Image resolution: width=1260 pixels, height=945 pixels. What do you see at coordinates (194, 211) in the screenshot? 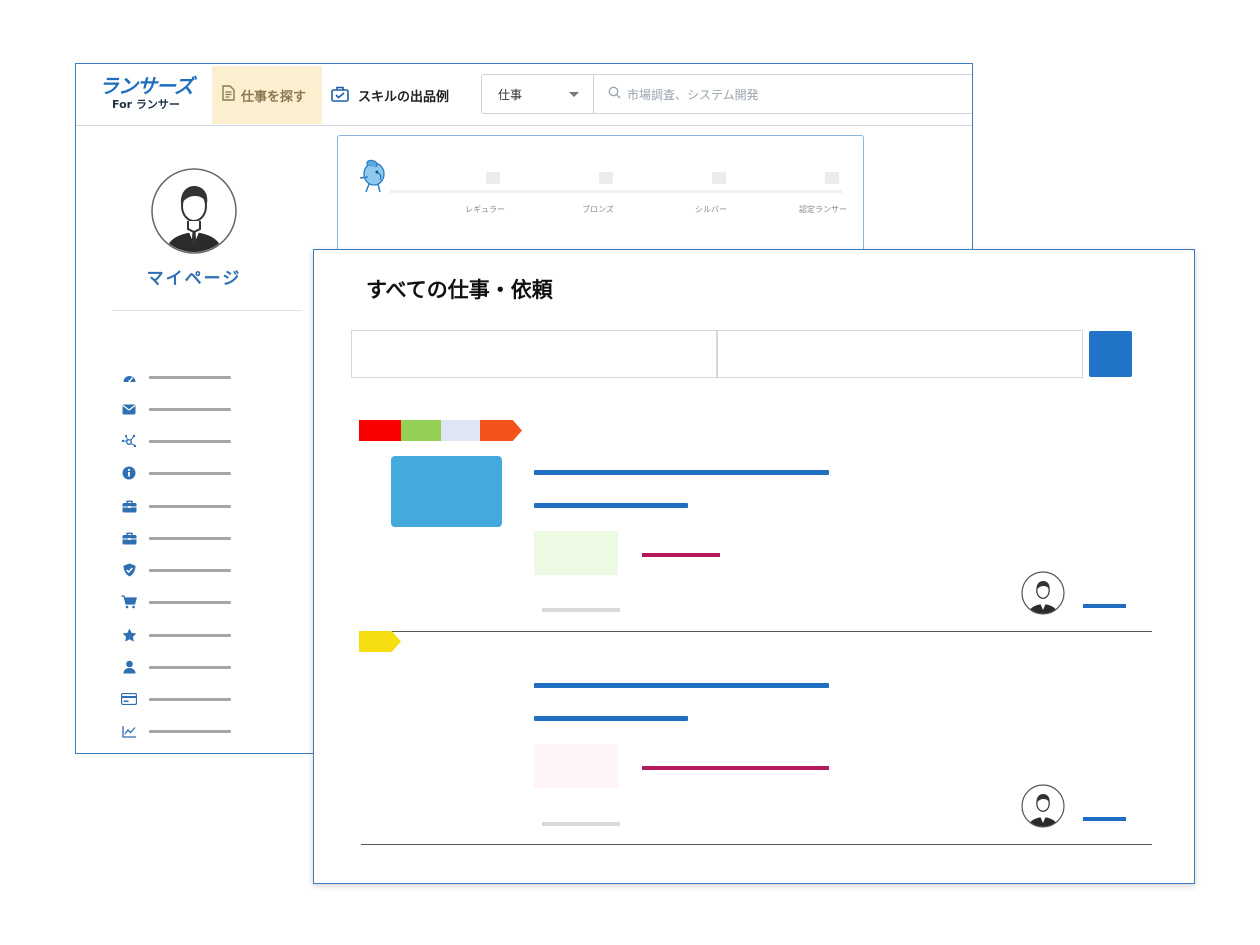
I see `profile-avatar` at bounding box center [194, 211].